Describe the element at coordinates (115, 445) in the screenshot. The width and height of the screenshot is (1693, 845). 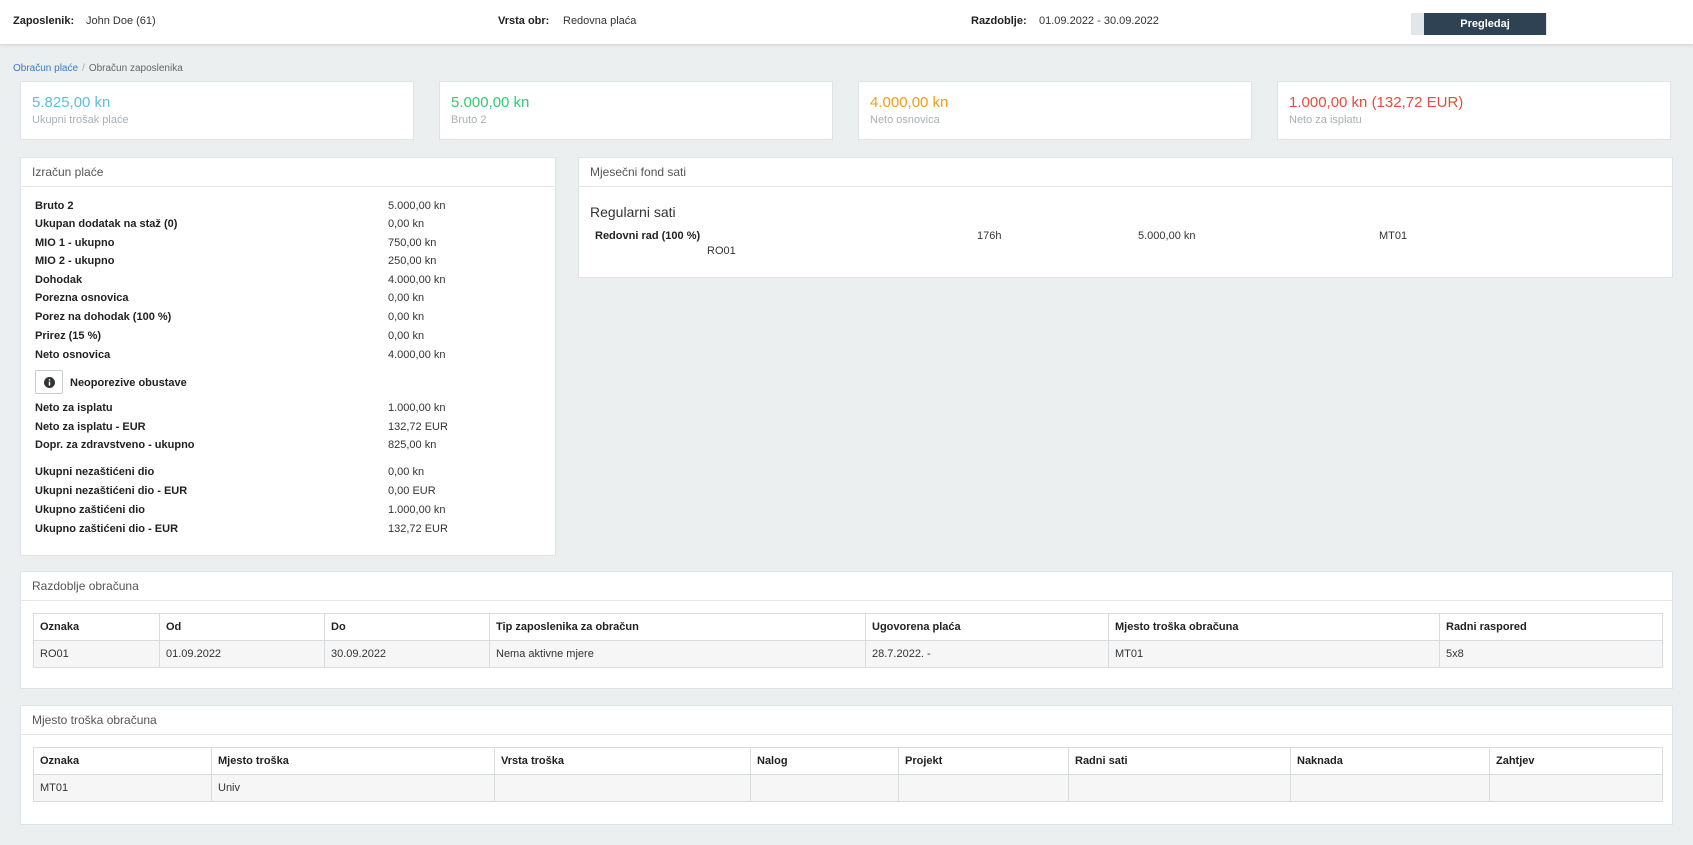
I see `calc-label: Dopr. za zdravstveno - ukupno` at that location.